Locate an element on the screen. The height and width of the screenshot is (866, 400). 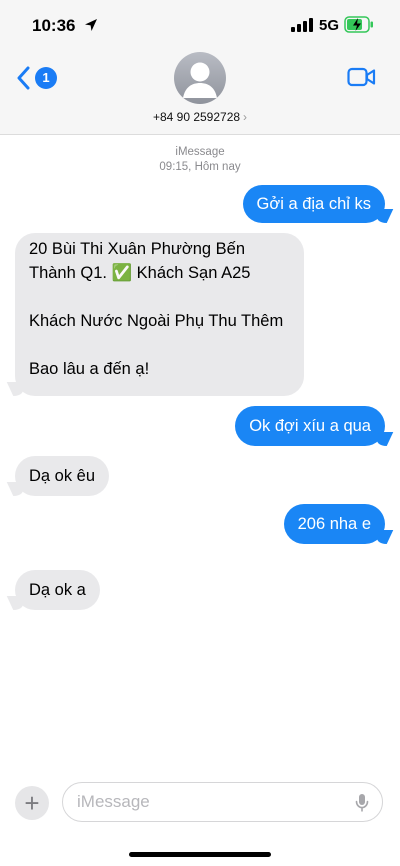
message-bubble-incoming: Dạ ok êu is located at coordinates (62, 476).